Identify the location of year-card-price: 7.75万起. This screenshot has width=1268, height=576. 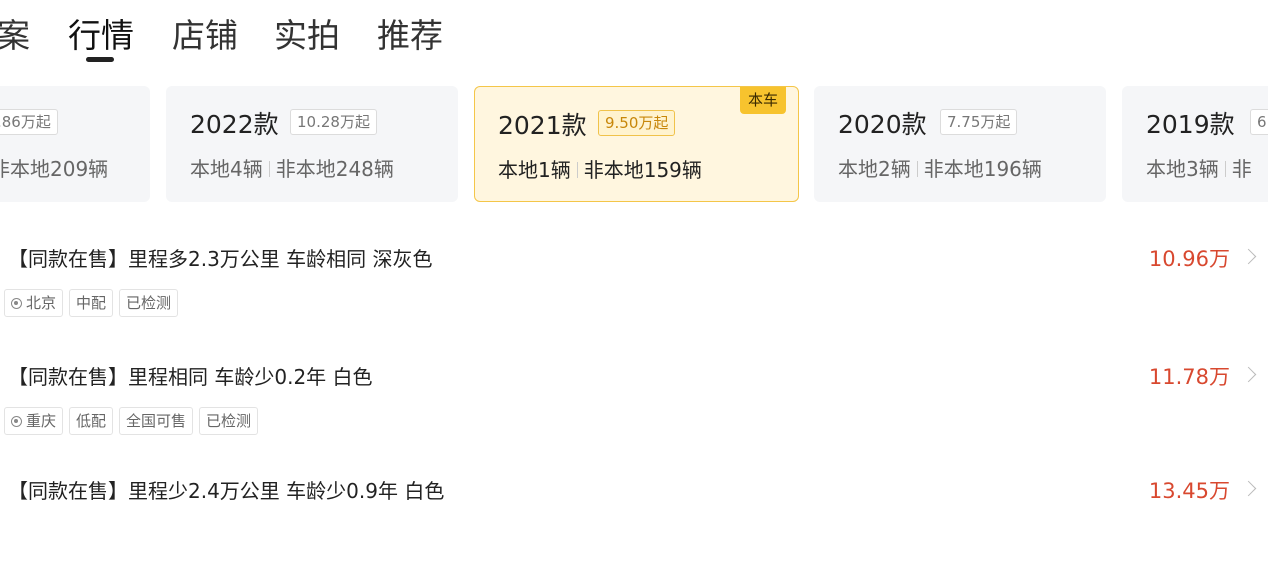
(979, 122).